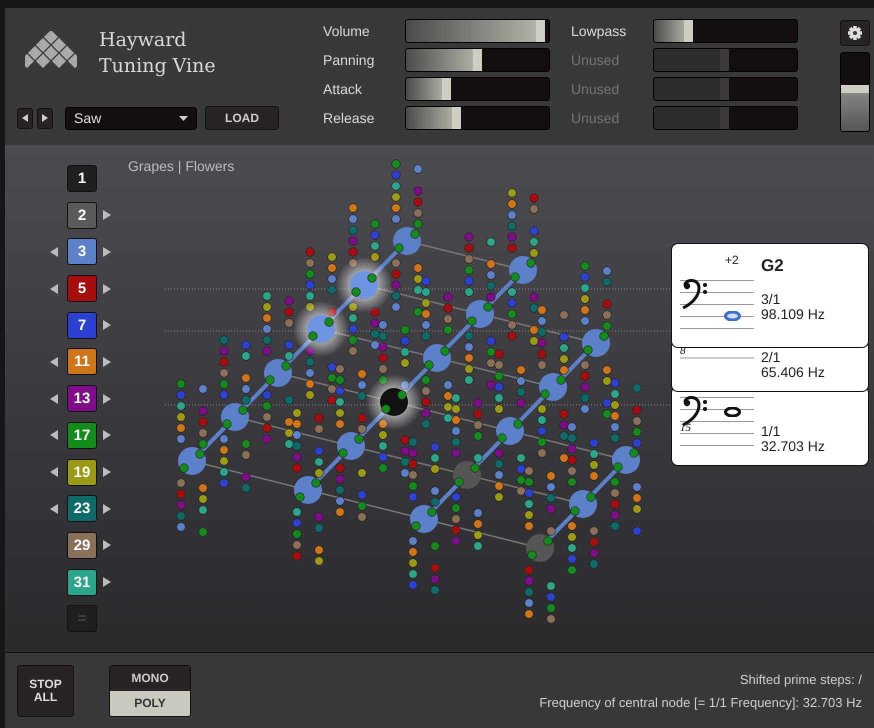 This screenshot has height=728, width=874. I want to click on view-mode-label: Grapes | Flowers, so click(181, 166).